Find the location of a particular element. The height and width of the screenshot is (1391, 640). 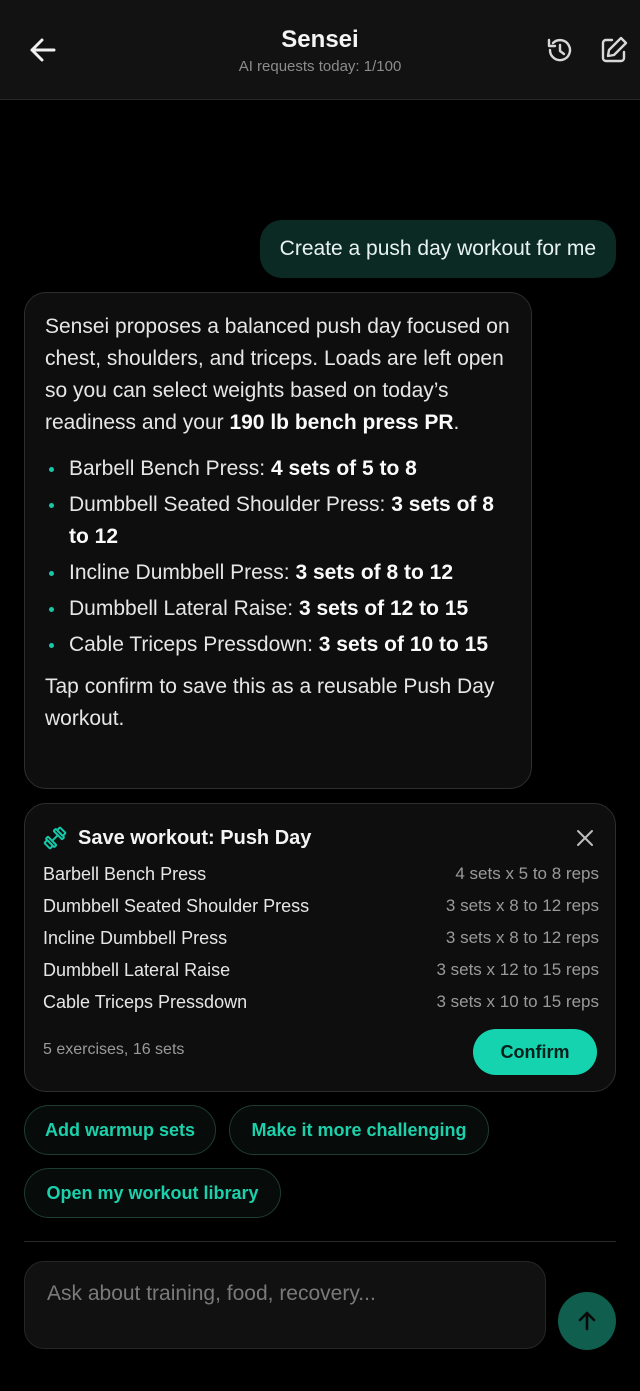

message-input is located at coordinates (287, 1294).